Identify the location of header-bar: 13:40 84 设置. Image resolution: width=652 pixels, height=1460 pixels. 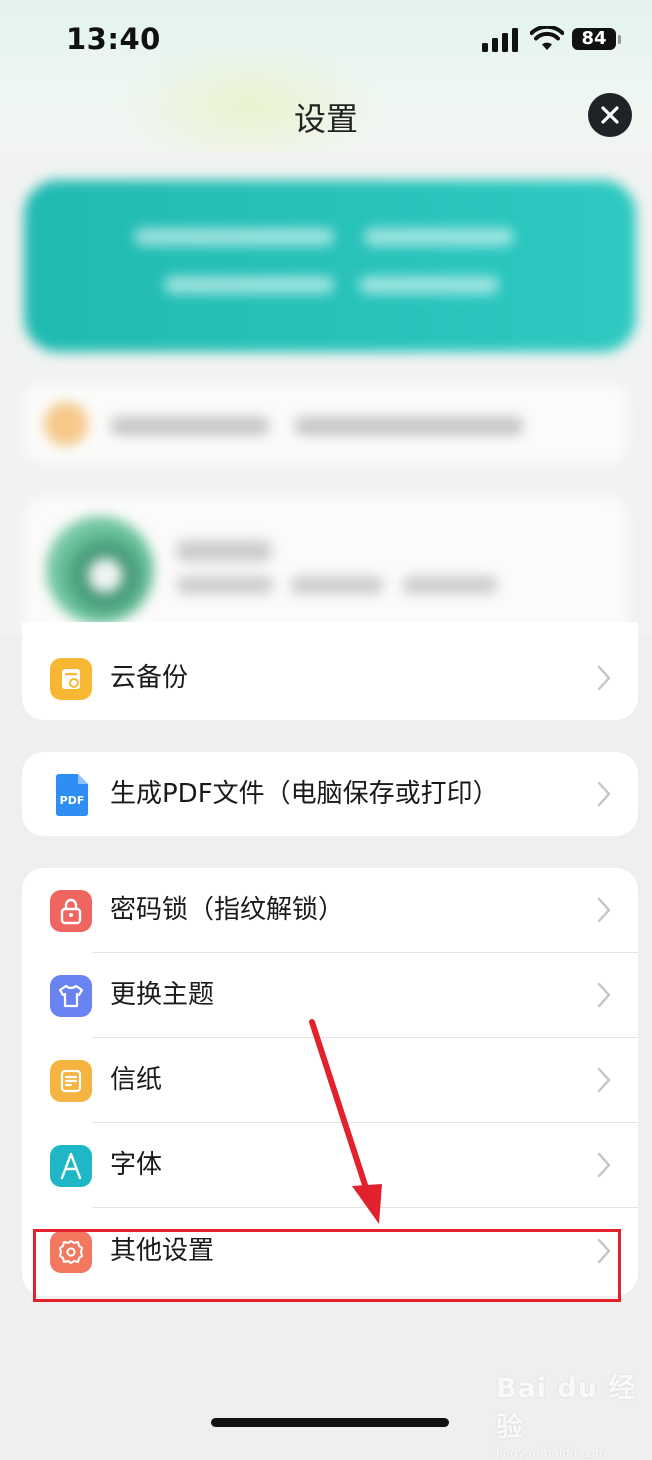
(326, 85).